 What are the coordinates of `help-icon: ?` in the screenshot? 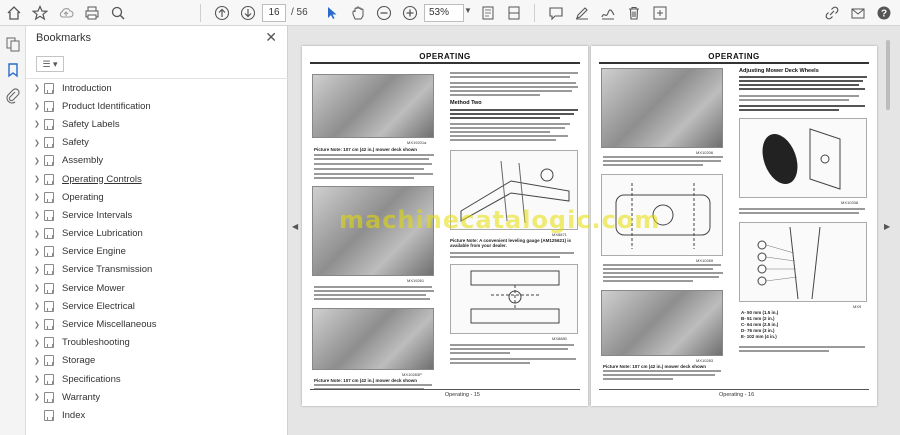 It's located at (884, 13).